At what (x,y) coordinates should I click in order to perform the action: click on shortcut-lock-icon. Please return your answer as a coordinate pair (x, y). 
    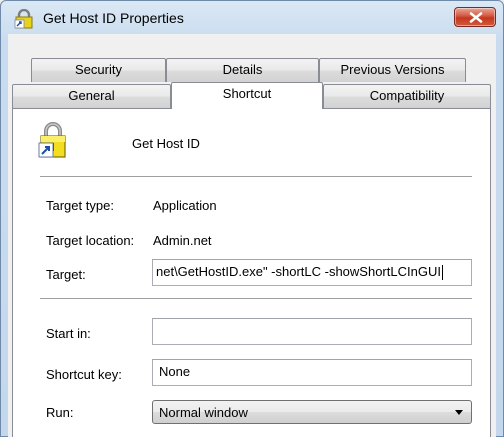
    Looking at the image, I should click on (23, 19).